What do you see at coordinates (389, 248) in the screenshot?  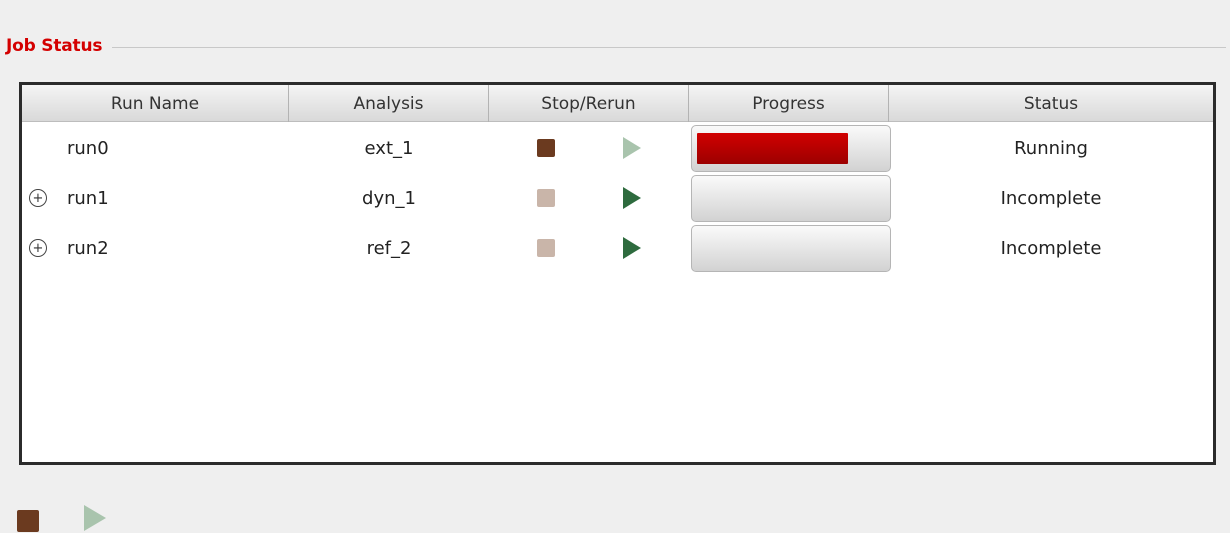 I see `analysis-cell: ref_2` at bounding box center [389, 248].